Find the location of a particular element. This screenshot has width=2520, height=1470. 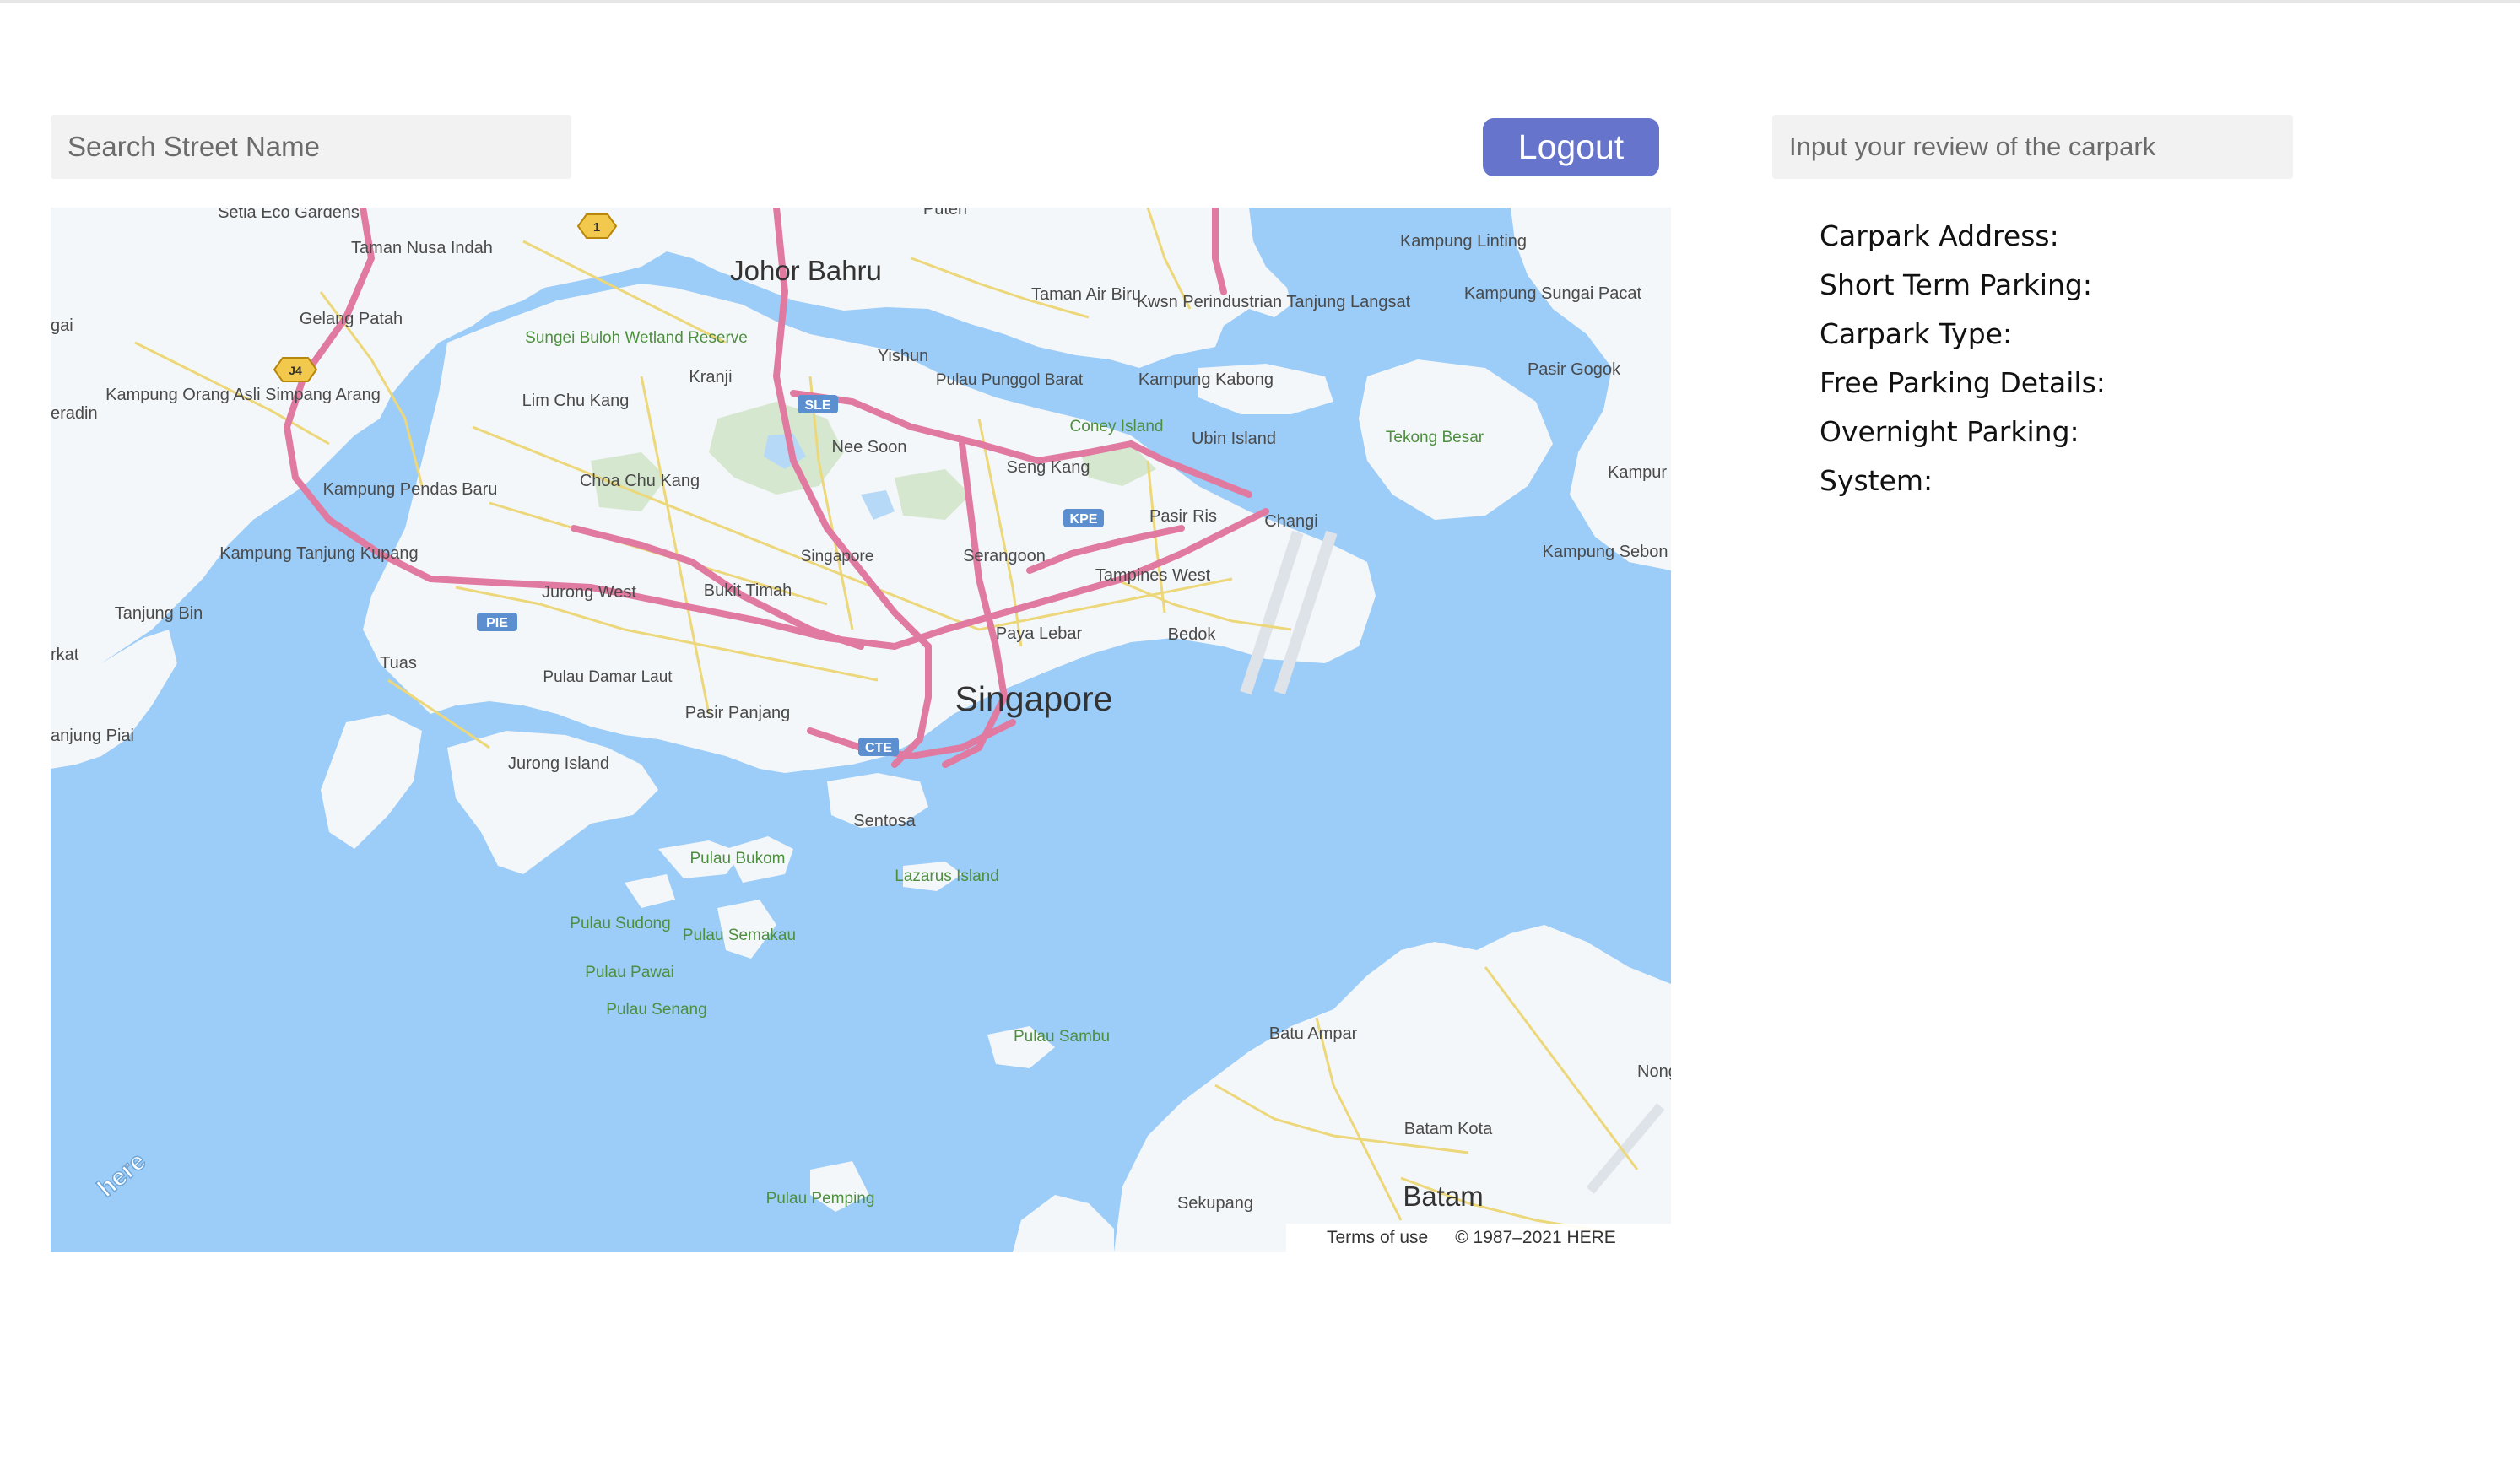

label-singapore-city: Singapore is located at coordinates (1034, 699).